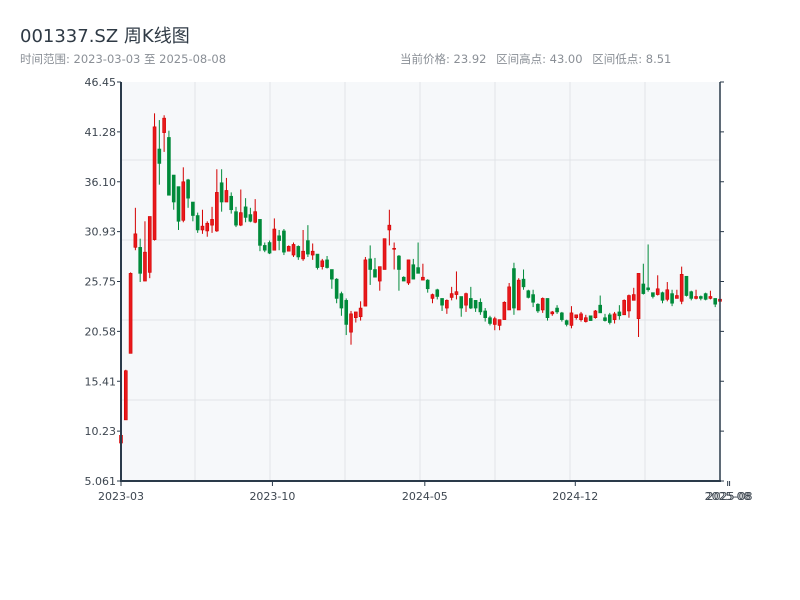  Describe the element at coordinates (101, 481) in the screenshot. I see `y-tick-label: 5.061` at that location.